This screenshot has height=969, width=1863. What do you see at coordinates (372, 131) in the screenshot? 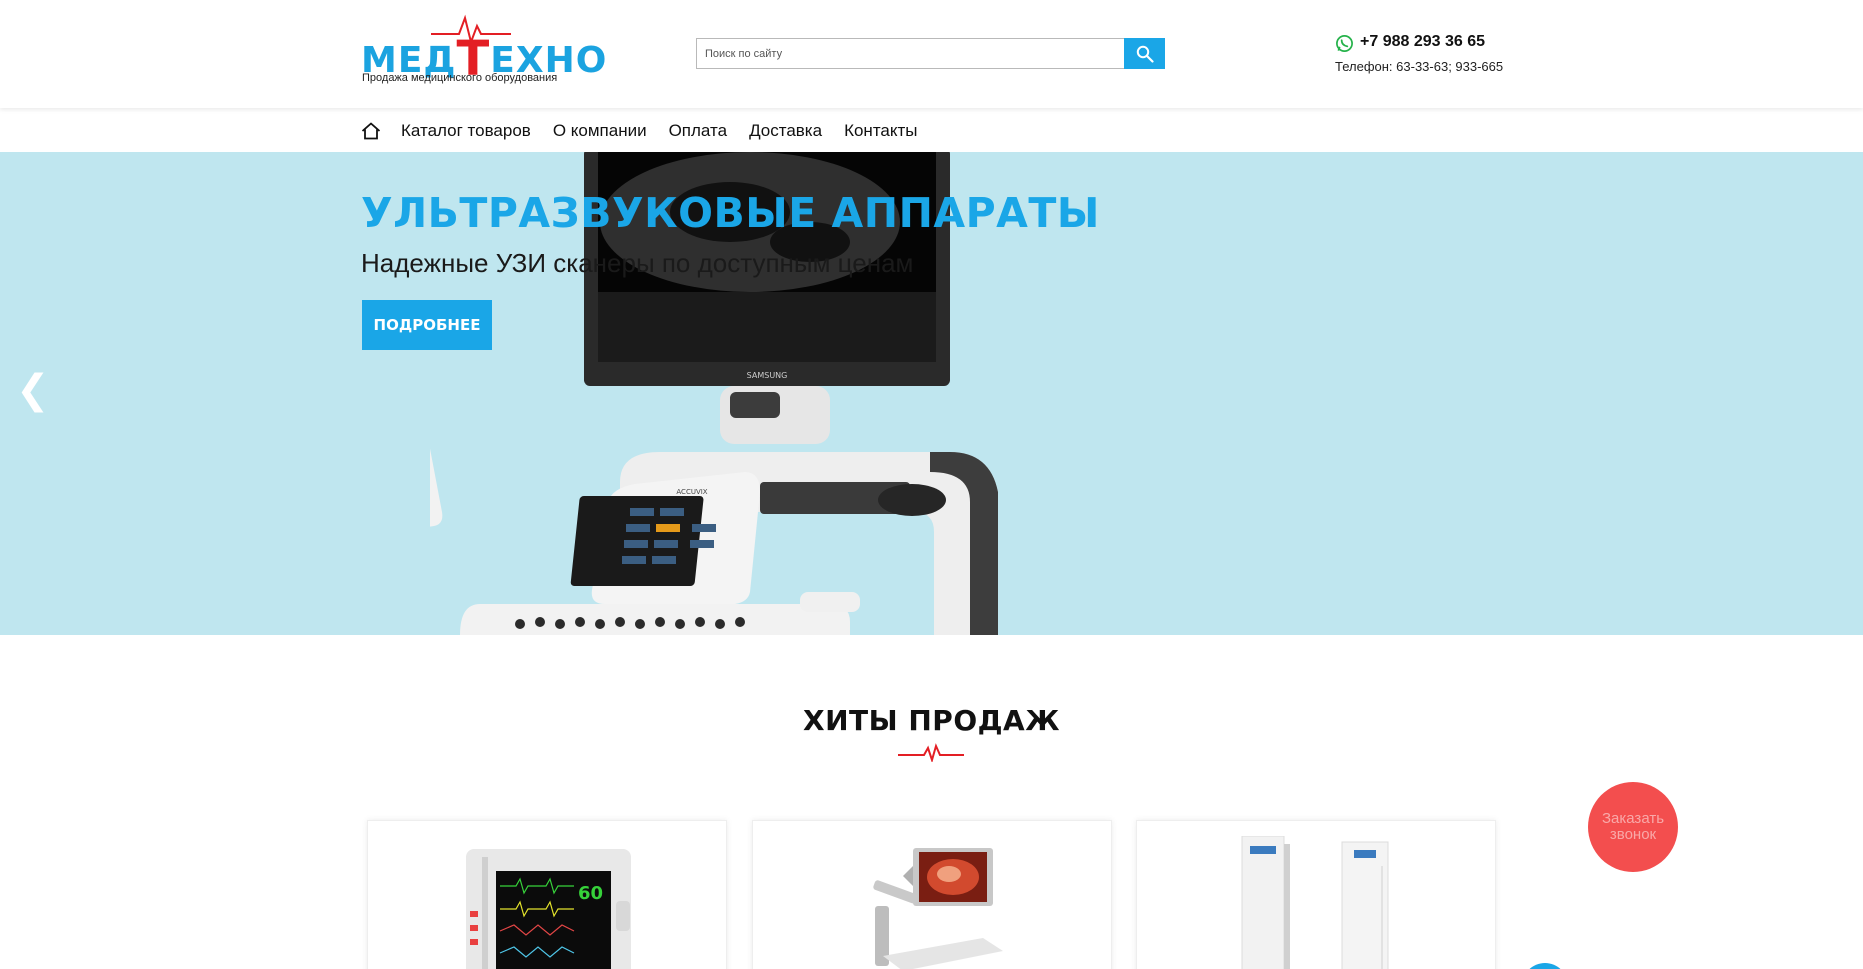
I see `home-icon` at bounding box center [372, 131].